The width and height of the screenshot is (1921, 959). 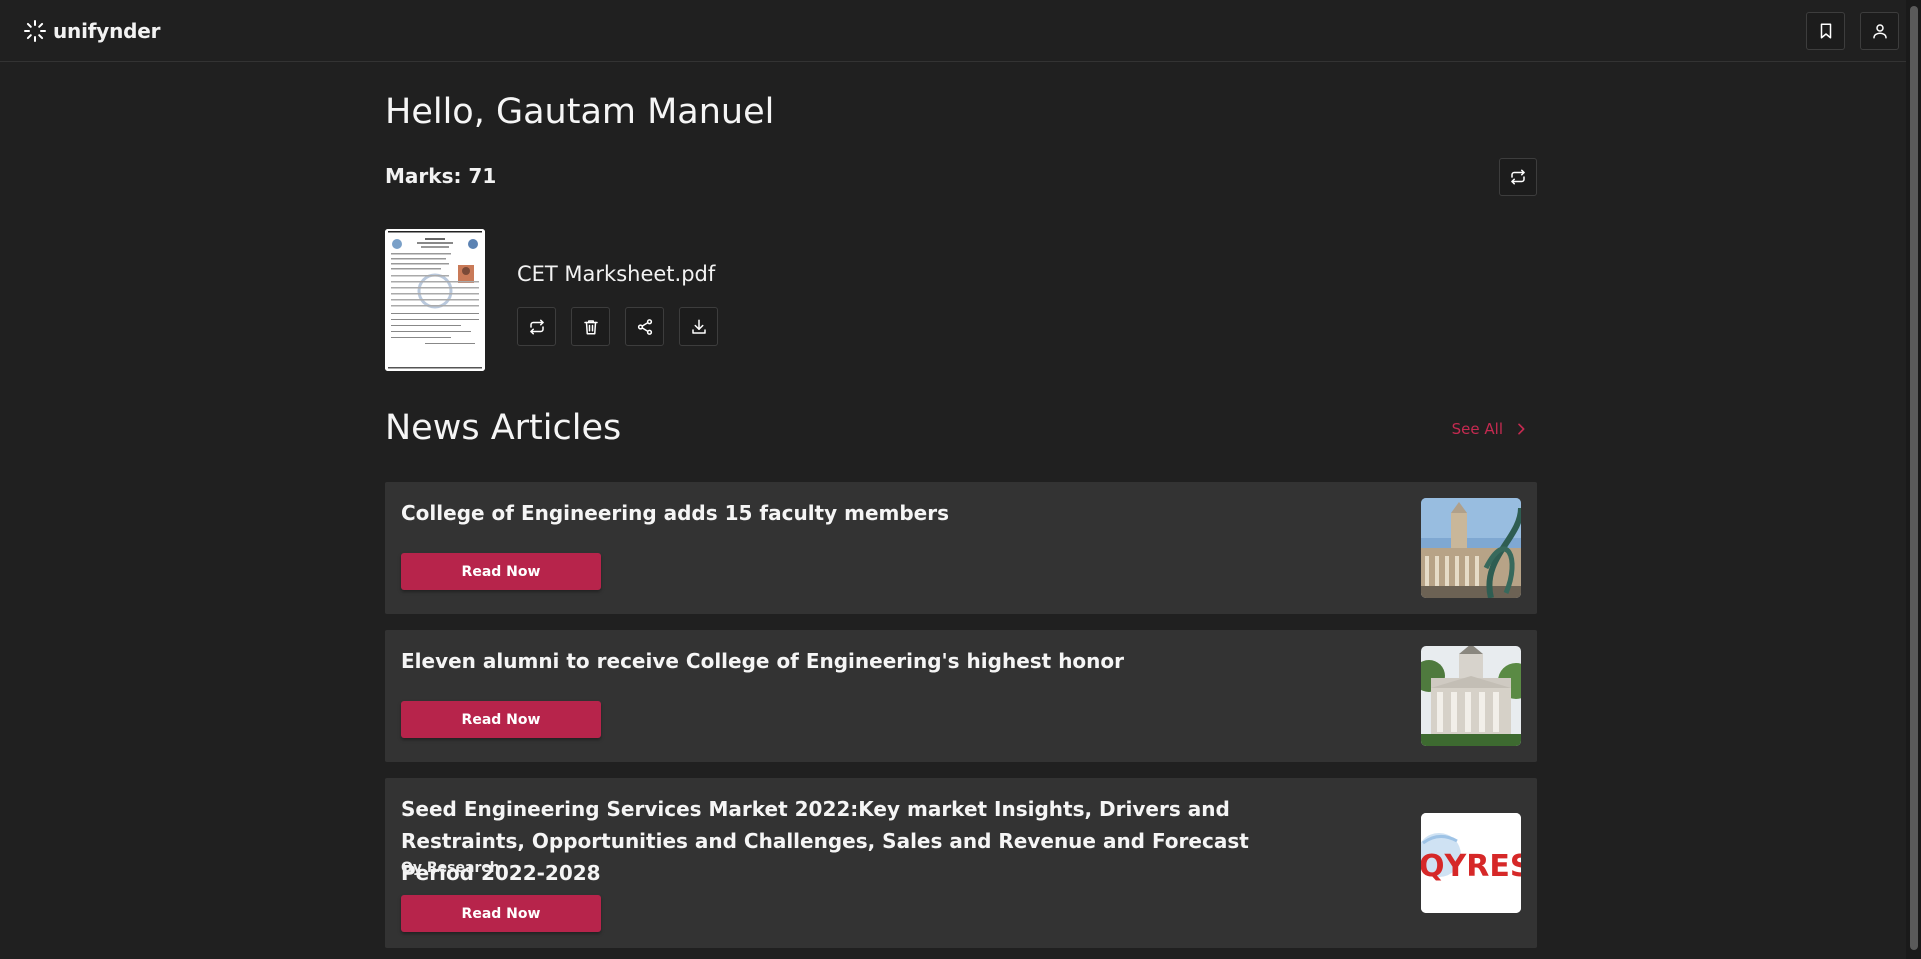 What do you see at coordinates (953, 31) in the screenshot?
I see `top-navbar: unifynder` at bounding box center [953, 31].